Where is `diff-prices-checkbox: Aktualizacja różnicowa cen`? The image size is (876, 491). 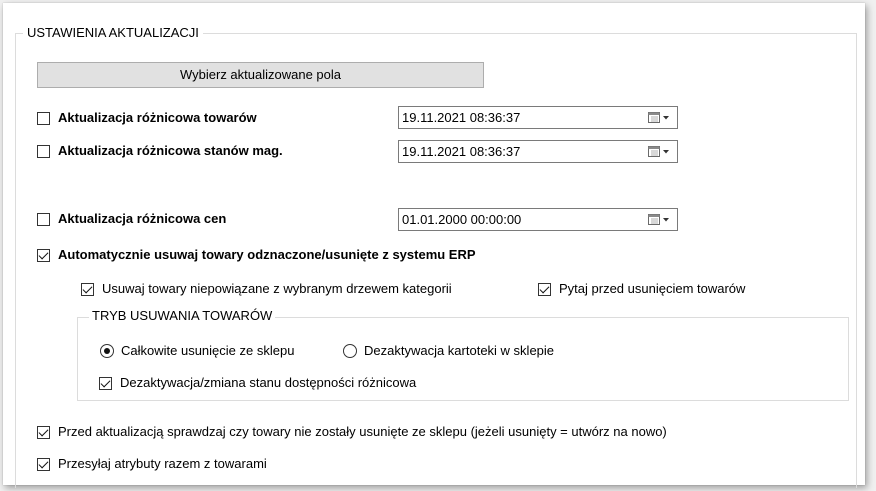
diff-prices-checkbox: Aktualizacja różnicowa cen is located at coordinates (131, 219).